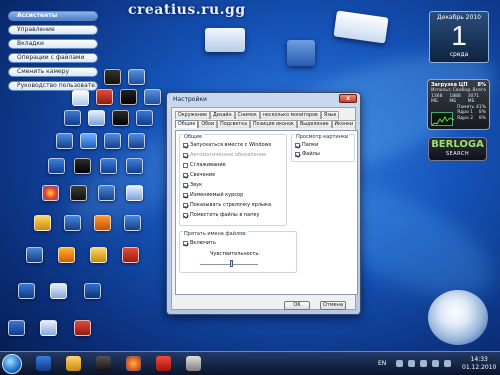  Describe the element at coordinates (204, 165) in the screenshot. I see `option-antialiasing: Сглаживание` at that location.